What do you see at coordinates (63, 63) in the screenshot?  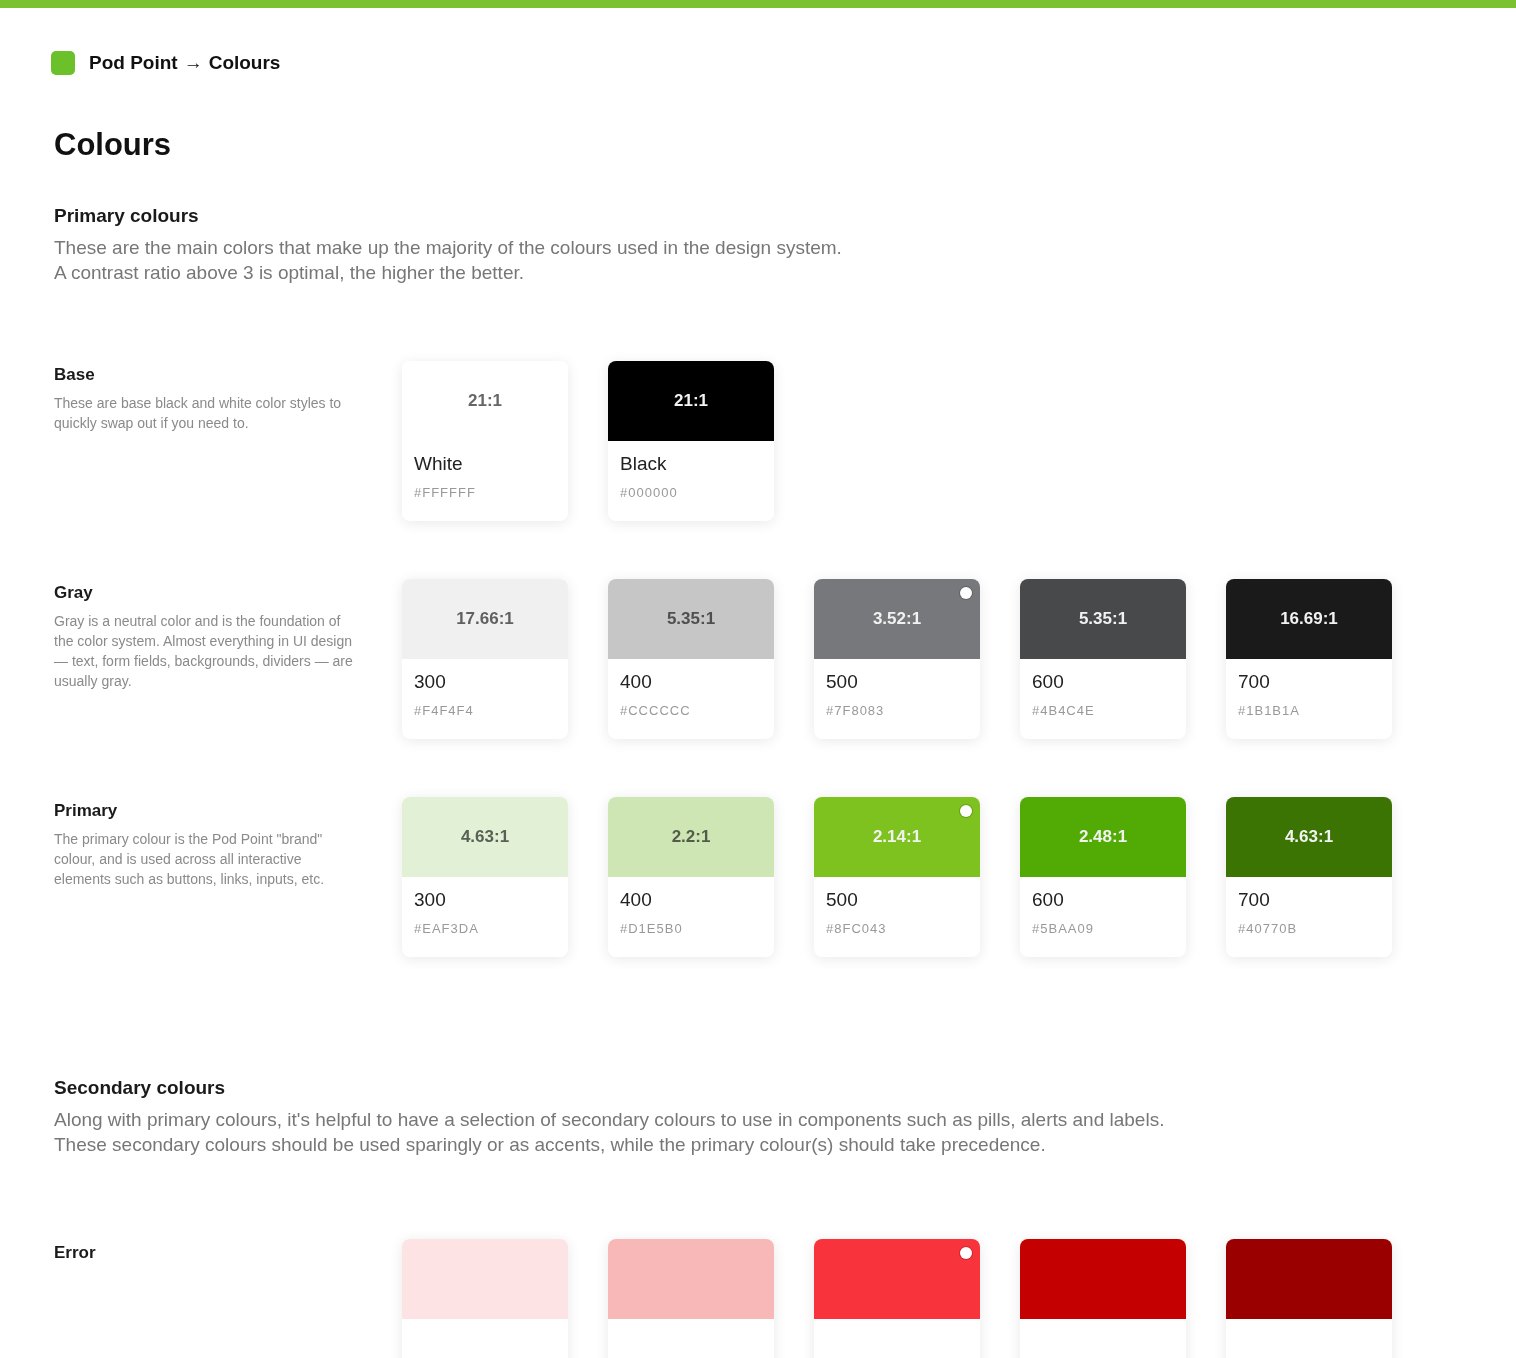 I see `logo-square-icon` at bounding box center [63, 63].